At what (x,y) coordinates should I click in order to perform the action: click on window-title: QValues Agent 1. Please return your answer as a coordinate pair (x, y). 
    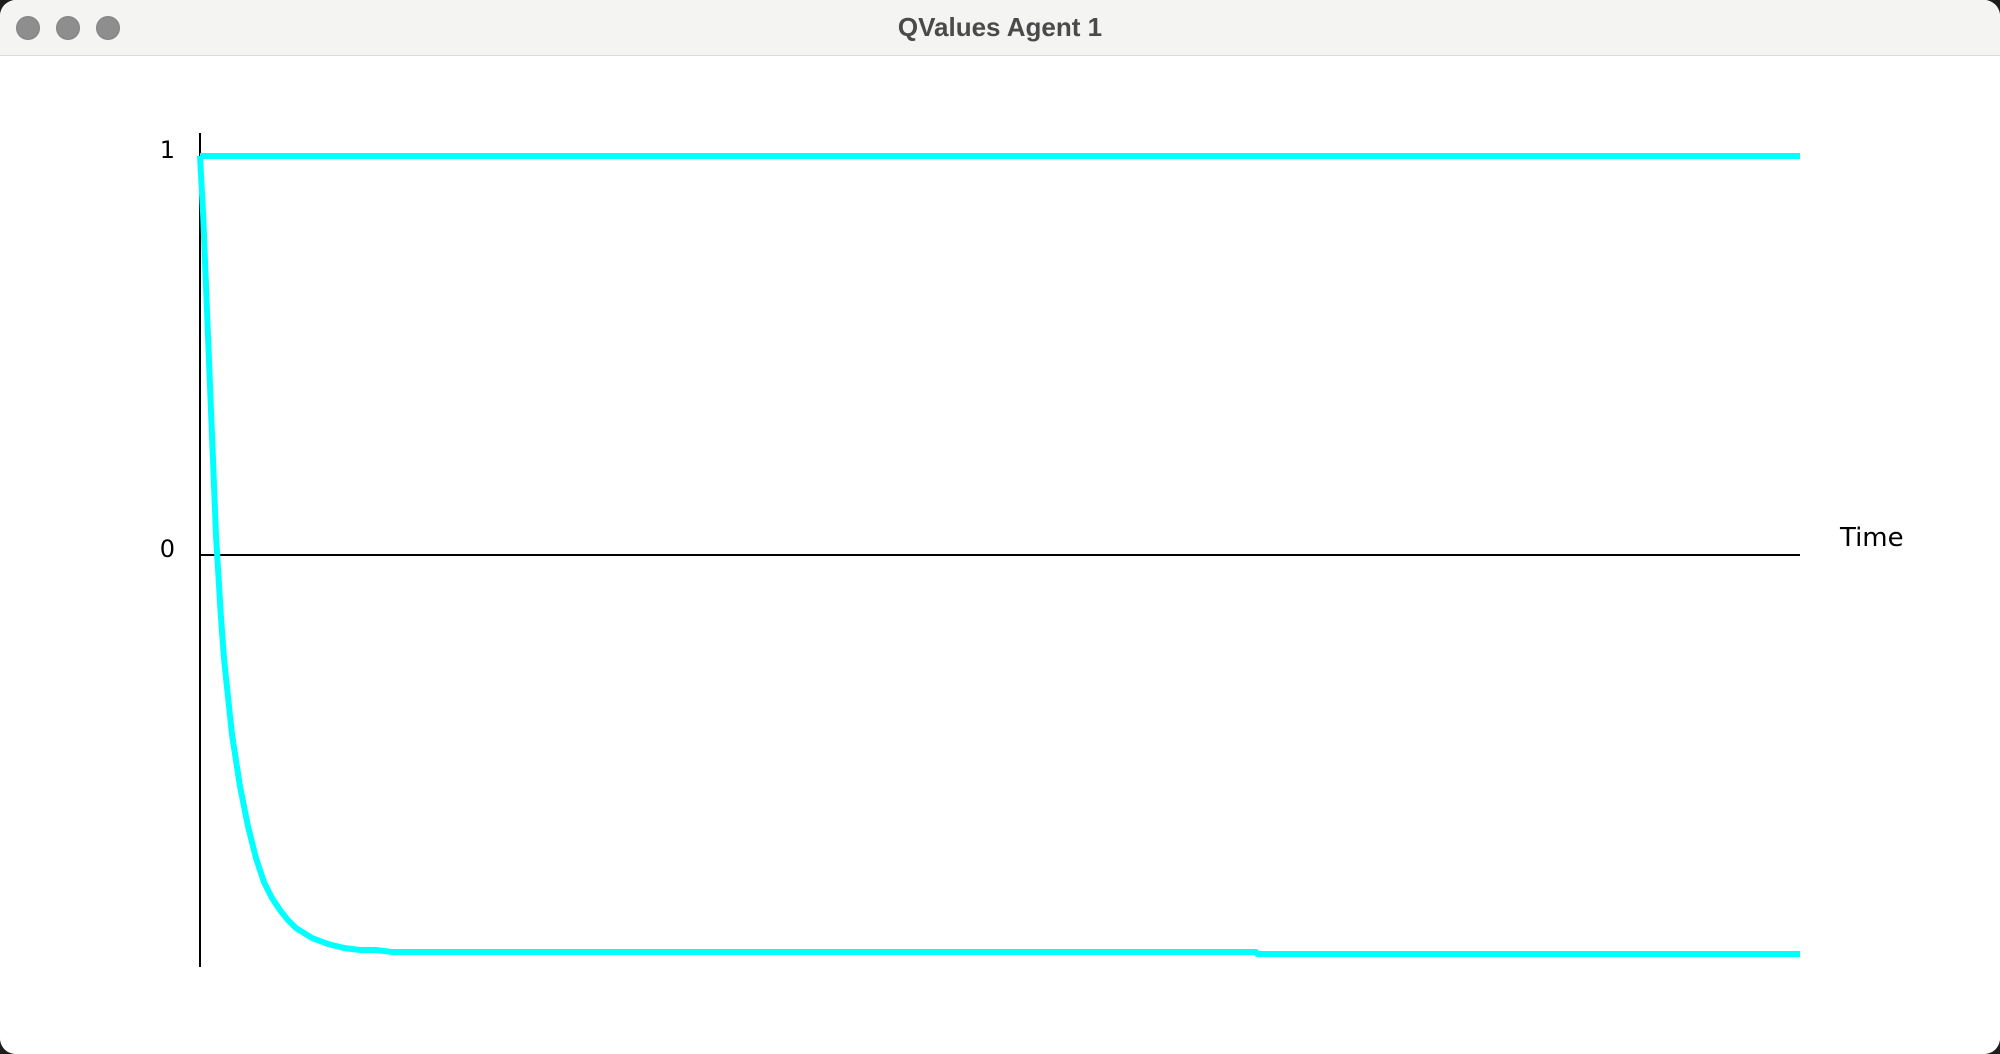
    Looking at the image, I should click on (1000, 27).